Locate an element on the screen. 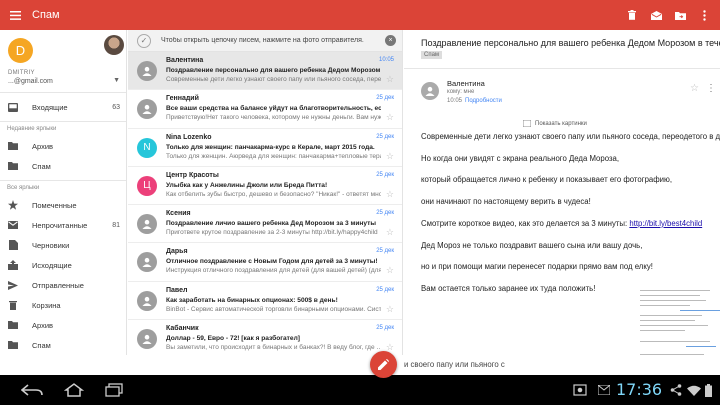 This screenshot has height=405, width=720. sender-name: Nina Lozenko is located at coordinates (189, 137).